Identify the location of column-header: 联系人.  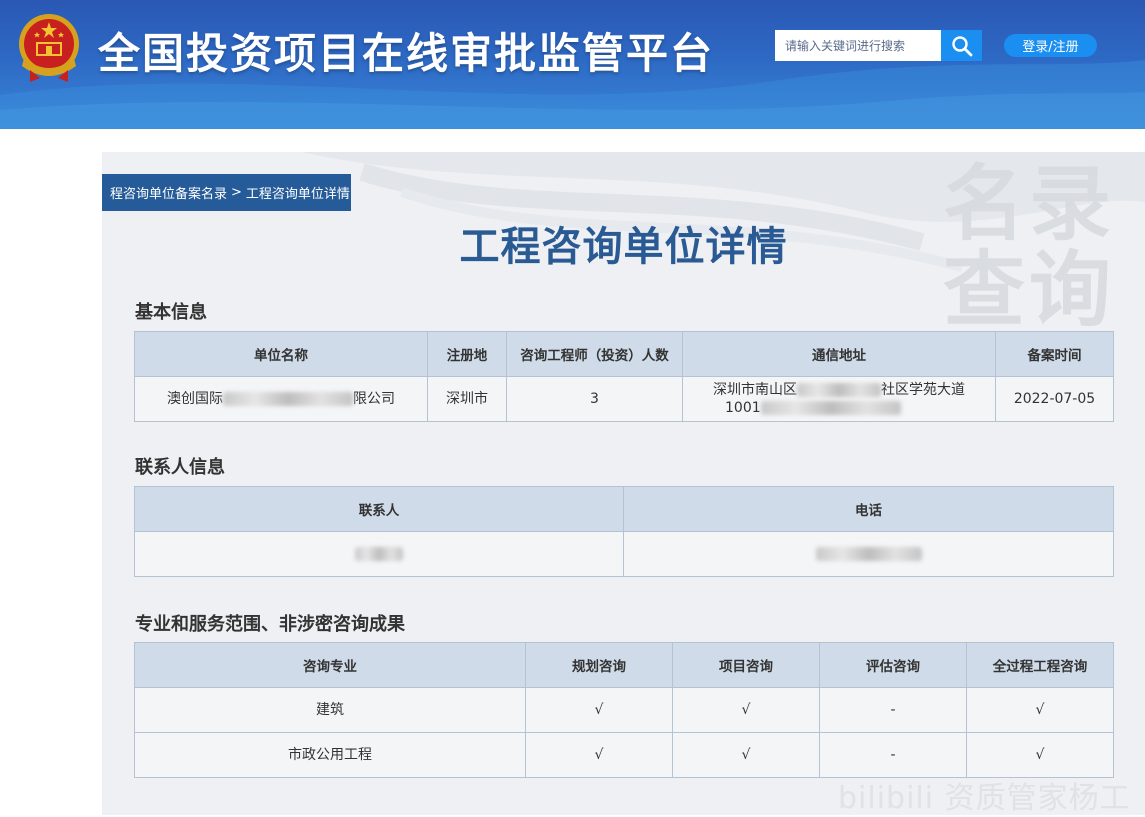
(379, 509).